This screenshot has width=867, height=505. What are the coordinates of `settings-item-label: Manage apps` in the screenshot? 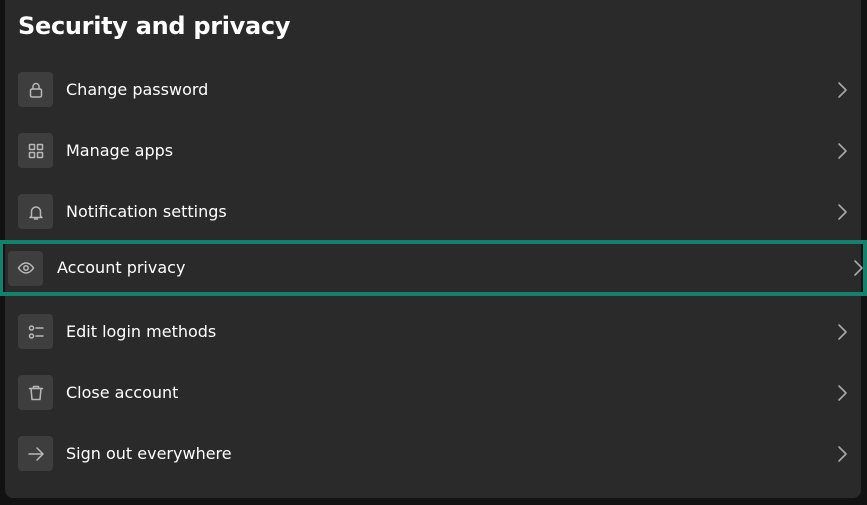 It's located at (120, 150).